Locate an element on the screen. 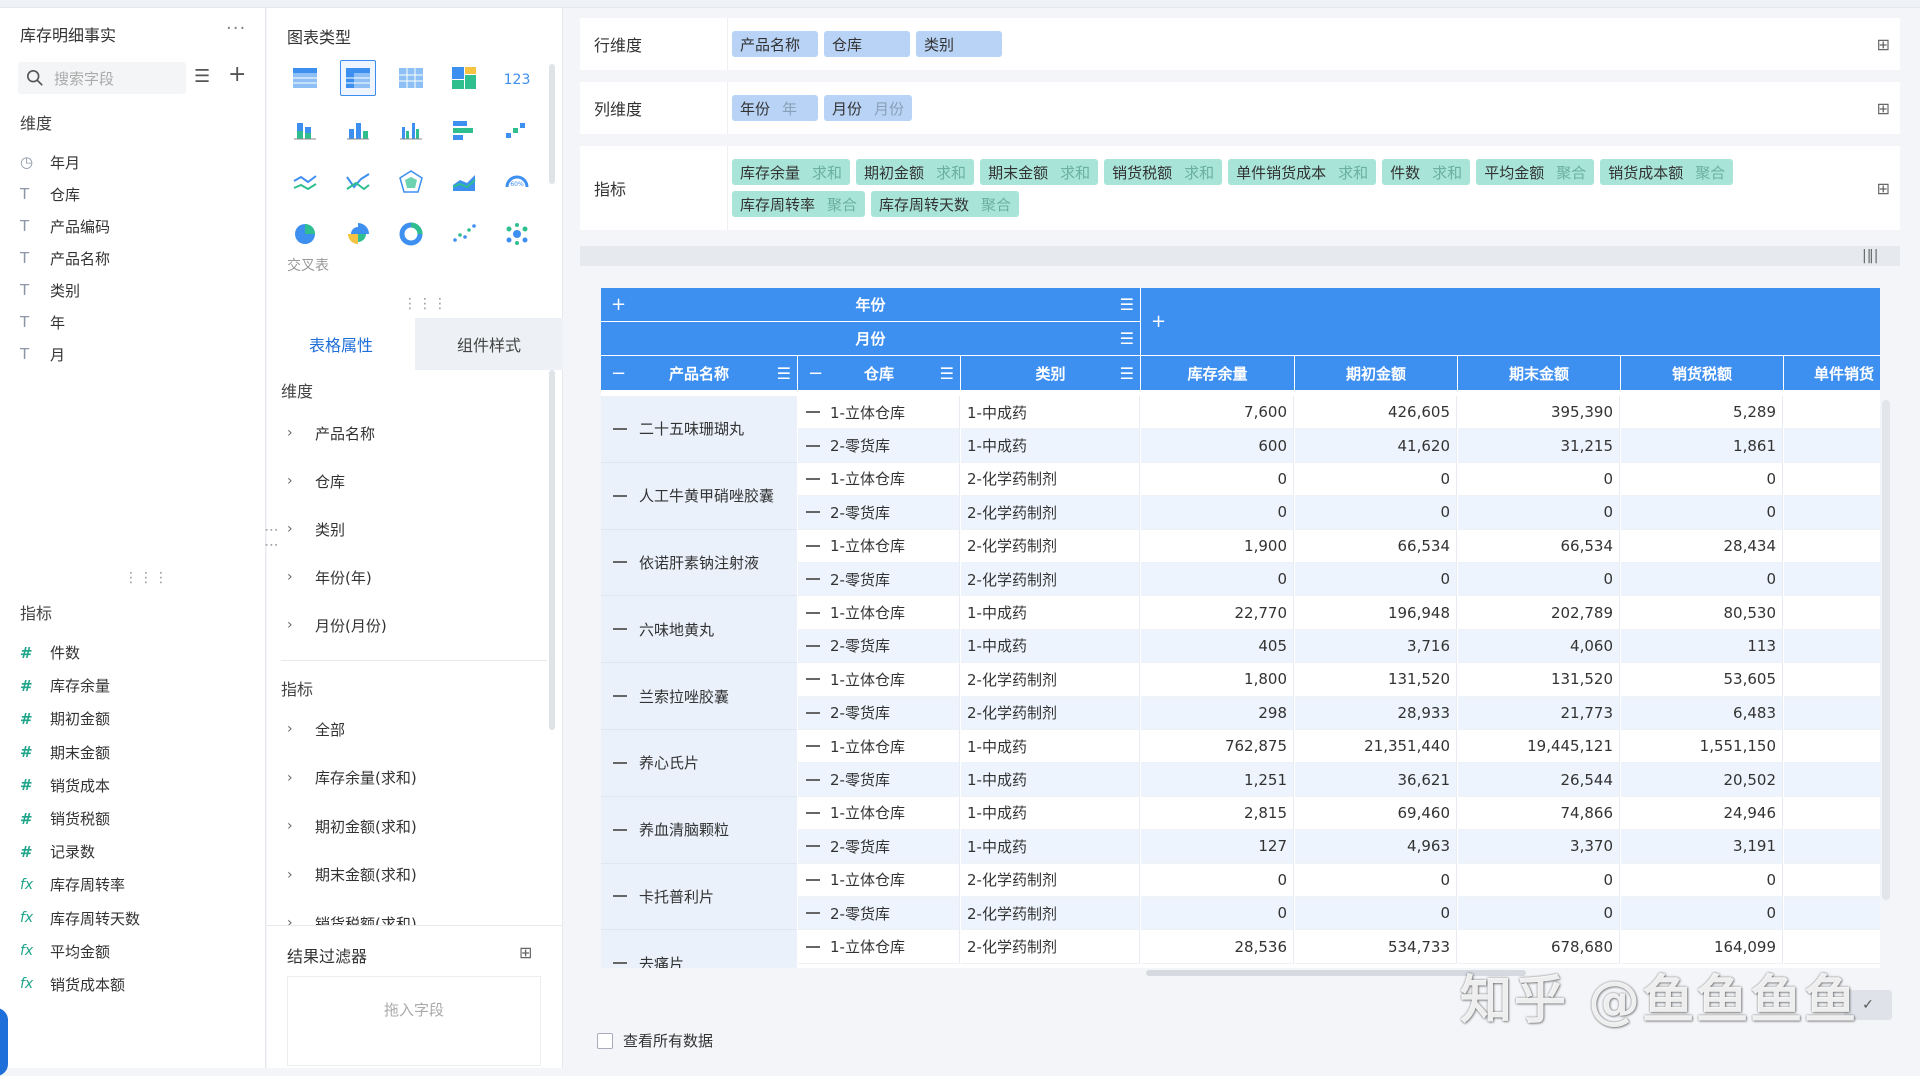 The image size is (1920, 1076). dimension-field: T 仓库 is located at coordinates (65, 194).